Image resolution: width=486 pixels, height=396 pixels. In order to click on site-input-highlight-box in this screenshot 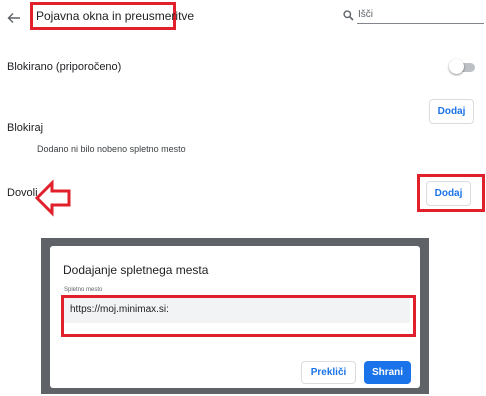, I will do `click(238, 316)`.